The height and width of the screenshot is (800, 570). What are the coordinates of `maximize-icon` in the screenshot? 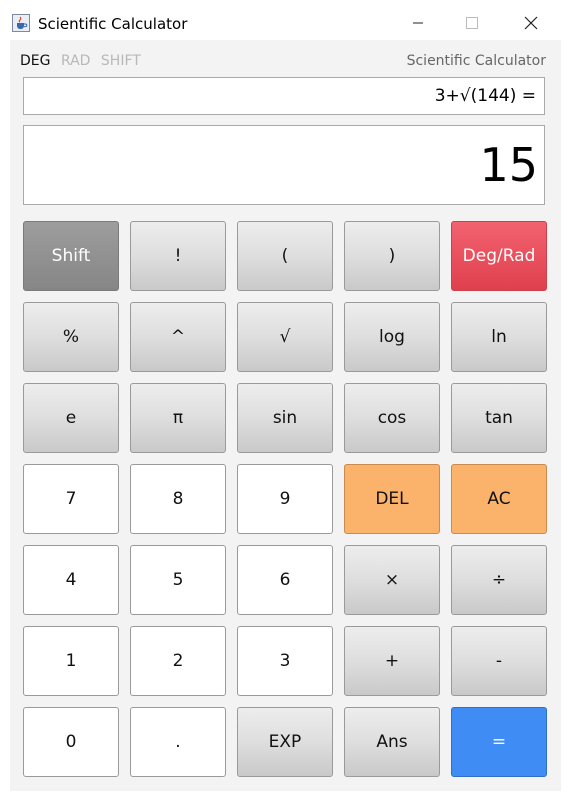 It's located at (472, 23).